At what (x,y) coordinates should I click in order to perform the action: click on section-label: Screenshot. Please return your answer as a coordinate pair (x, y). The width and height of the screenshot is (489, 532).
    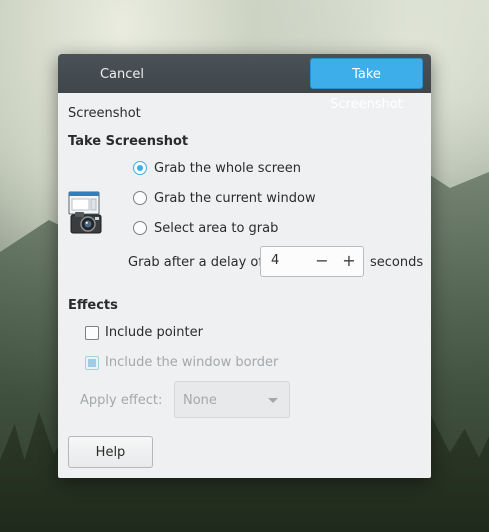
    Looking at the image, I should click on (104, 113).